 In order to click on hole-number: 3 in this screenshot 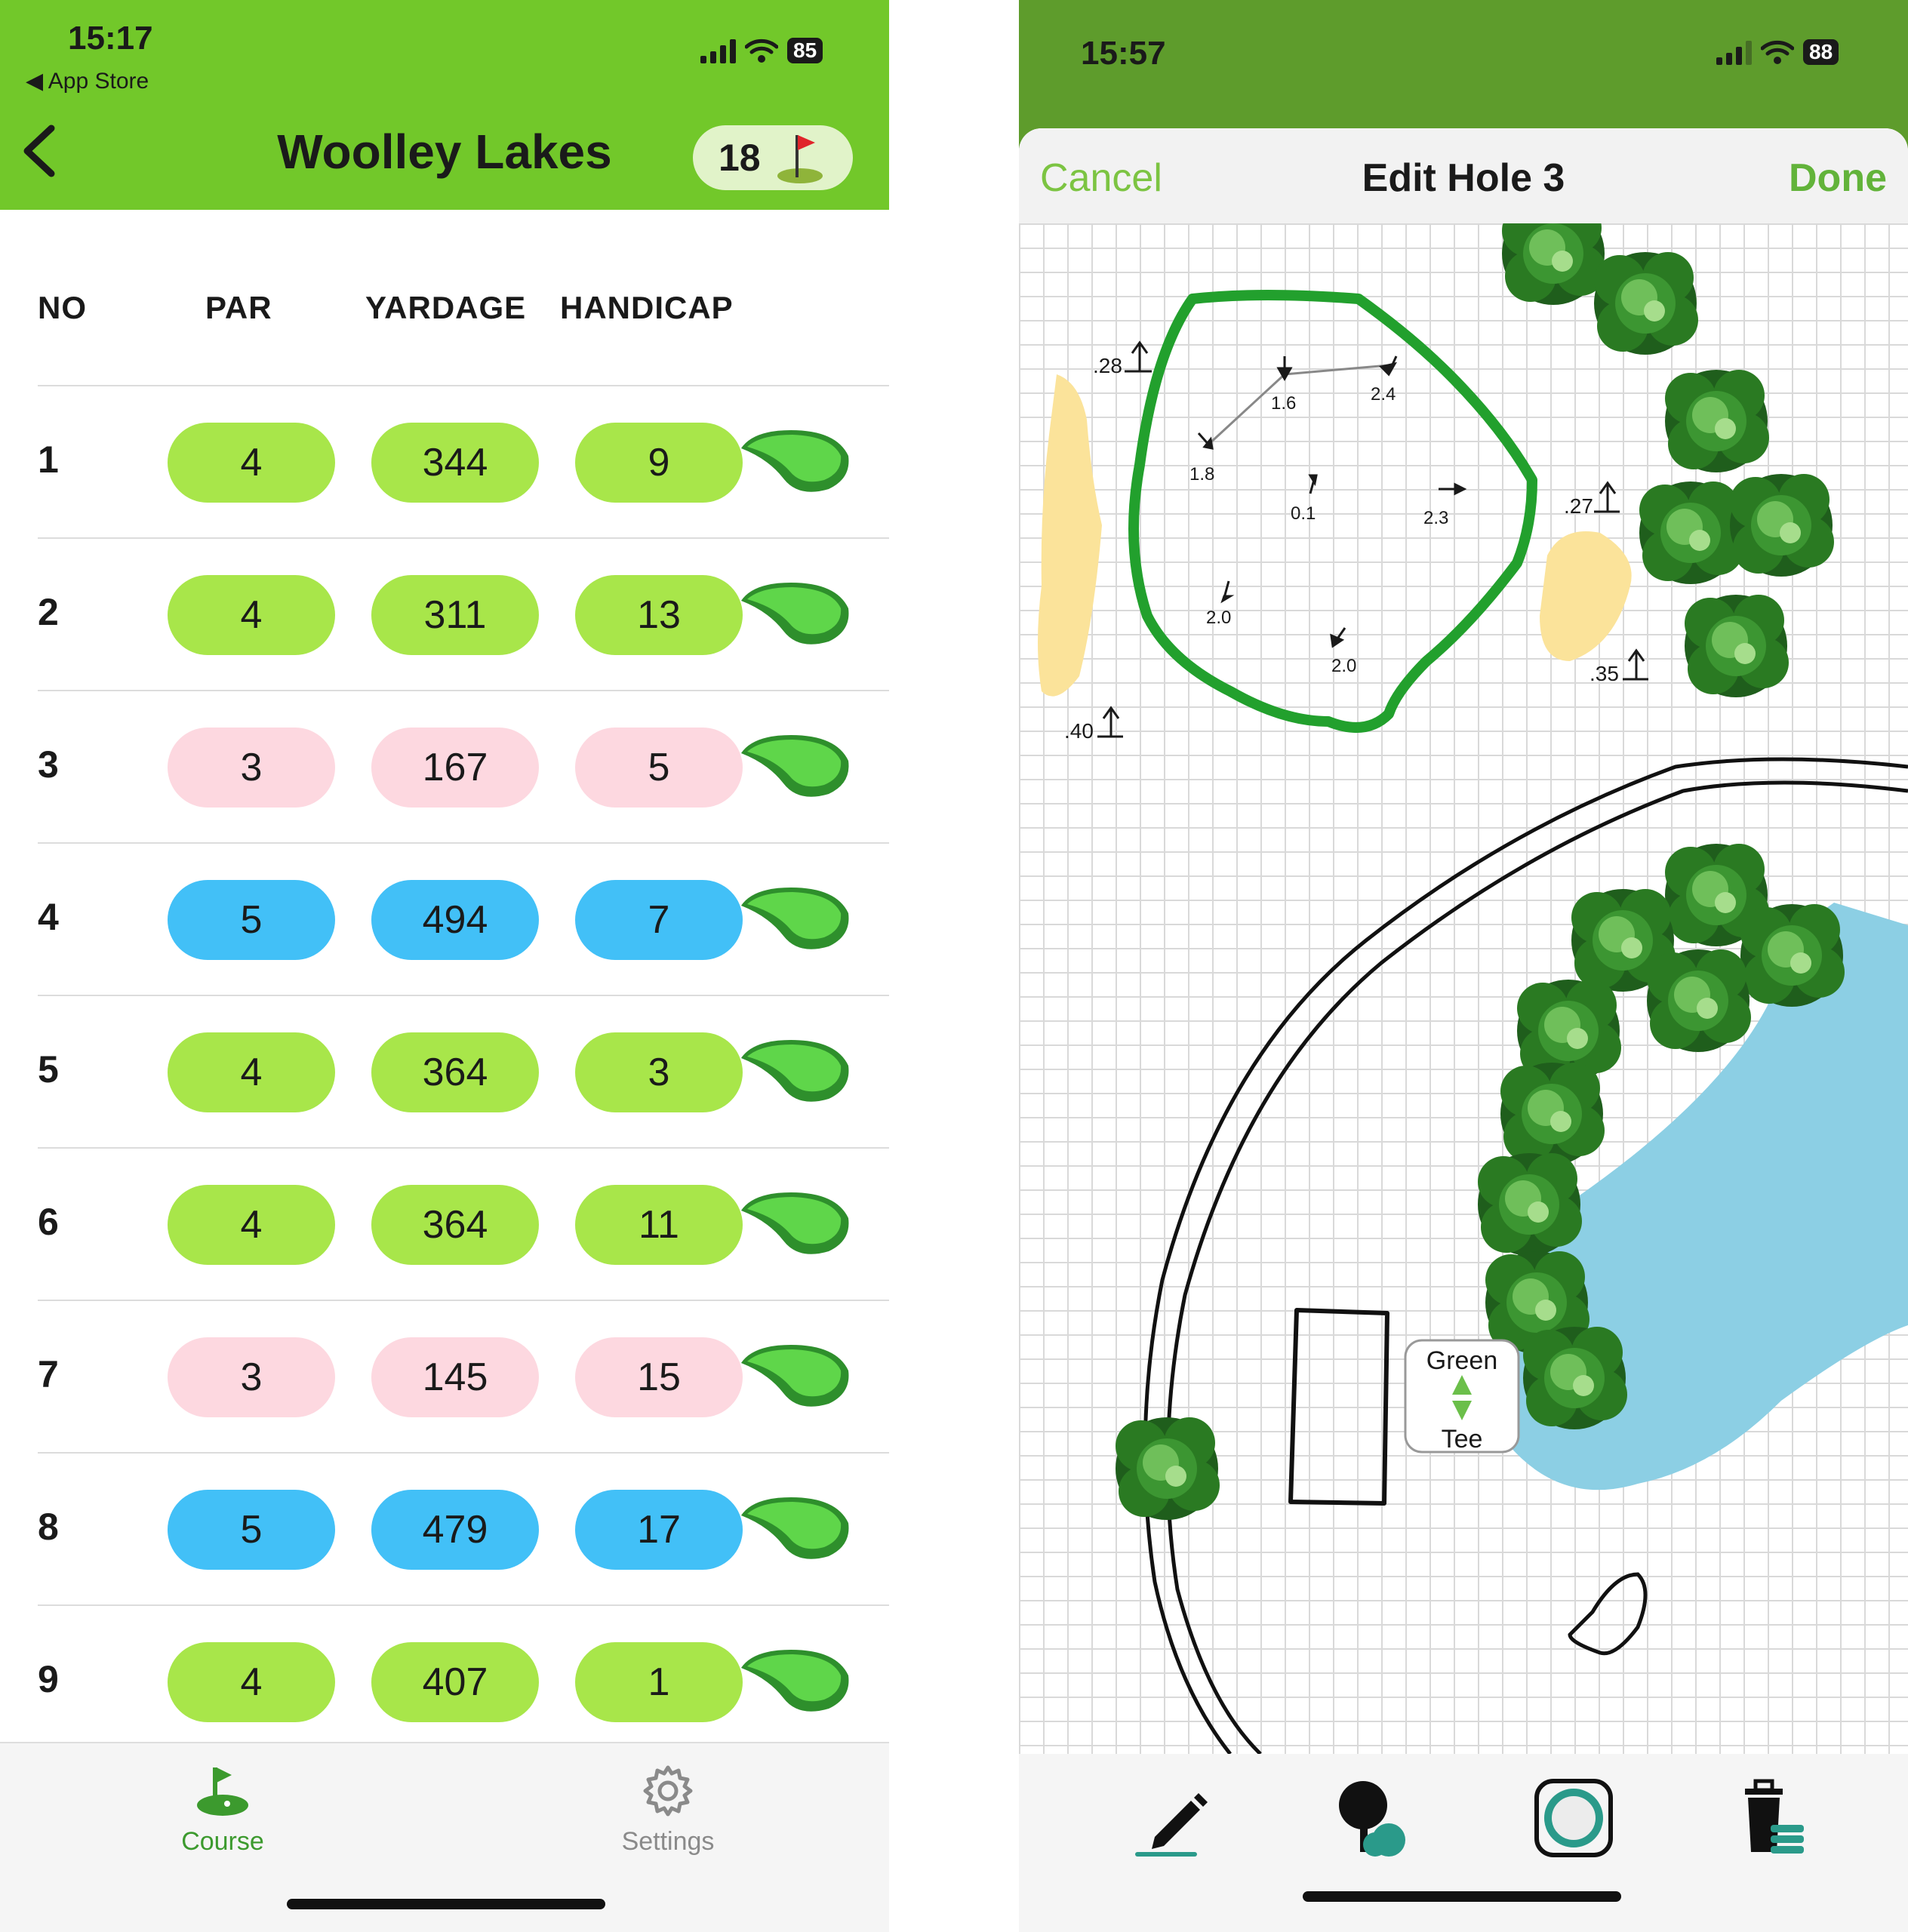, I will do `click(49, 764)`.